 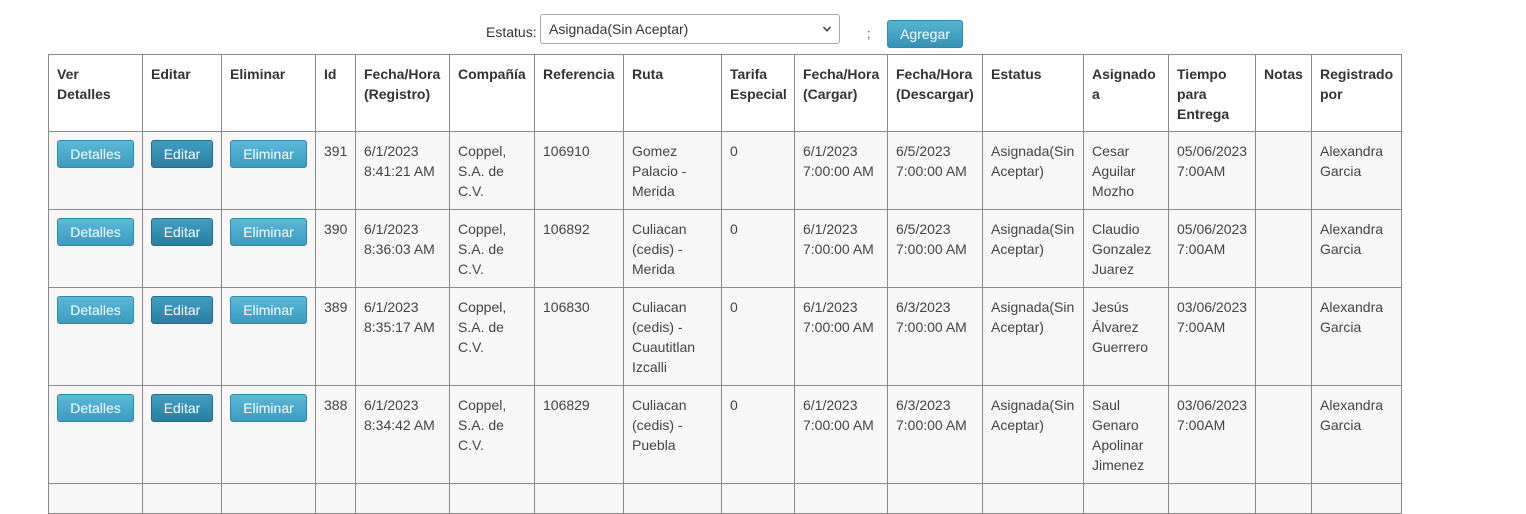 I want to click on chevron-down-icon, so click(x=827, y=29).